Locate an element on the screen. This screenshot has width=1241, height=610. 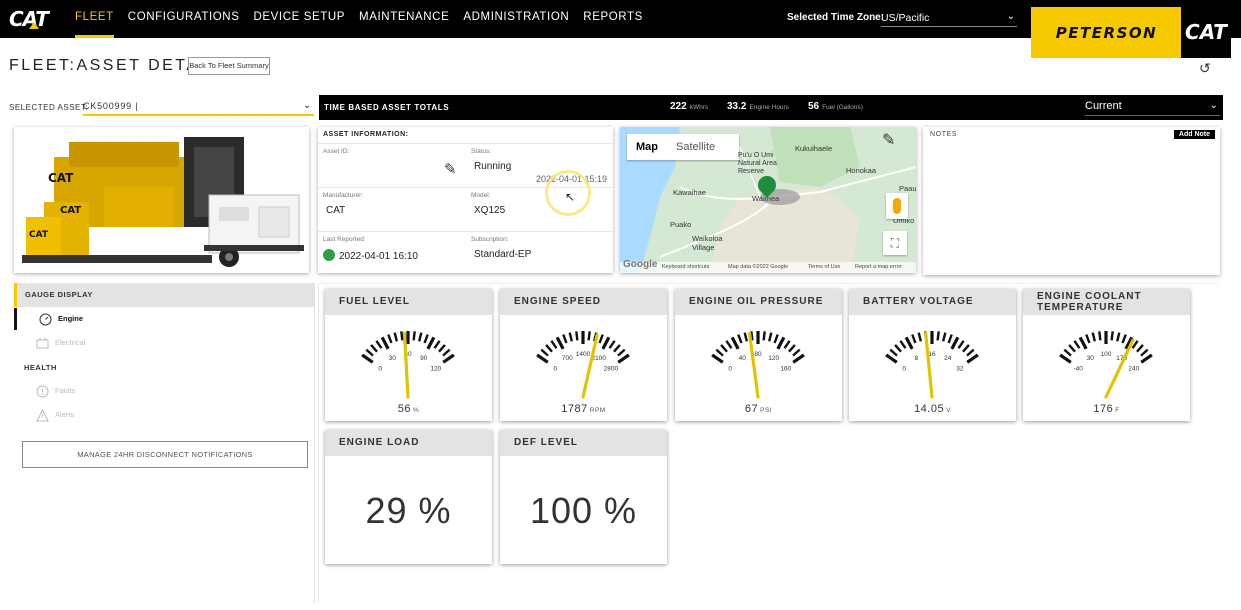
map-type-tabs: Map Satellite is located at coordinates (683, 147).